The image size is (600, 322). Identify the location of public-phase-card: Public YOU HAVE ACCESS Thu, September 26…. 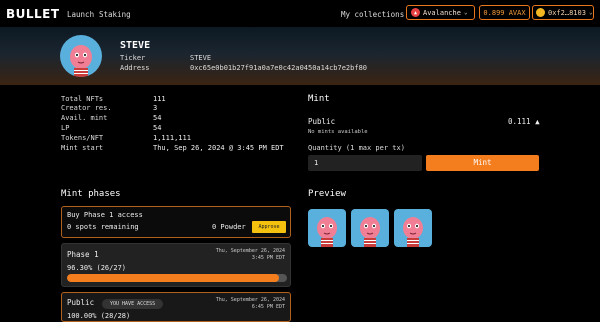
(176, 307).